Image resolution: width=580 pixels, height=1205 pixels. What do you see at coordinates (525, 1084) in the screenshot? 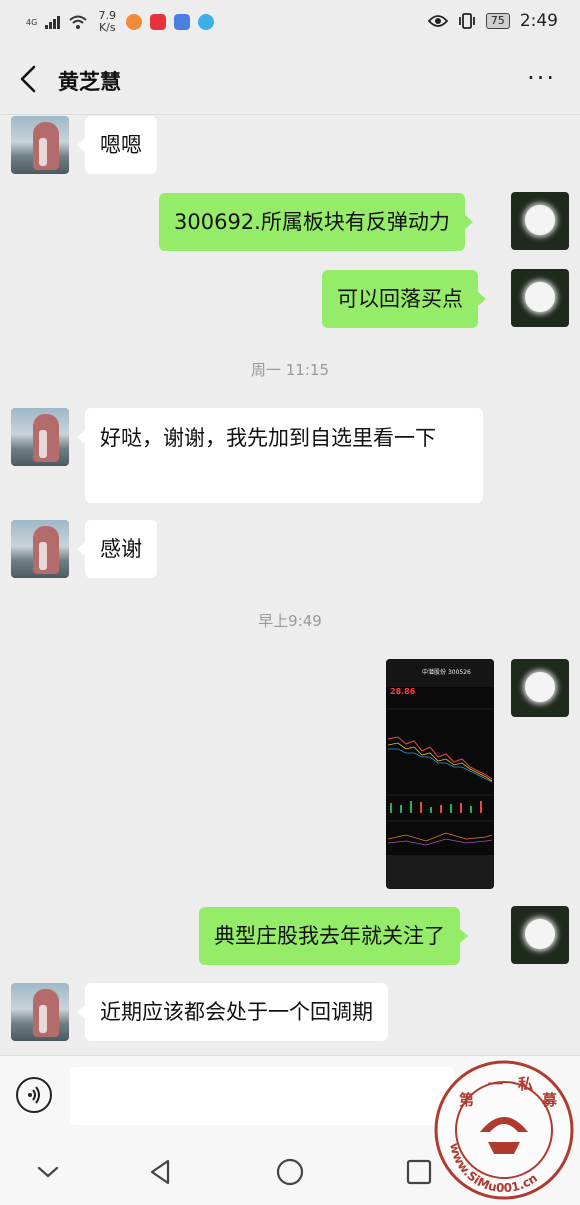
I see `watermark-char-3: 私` at bounding box center [525, 1084].